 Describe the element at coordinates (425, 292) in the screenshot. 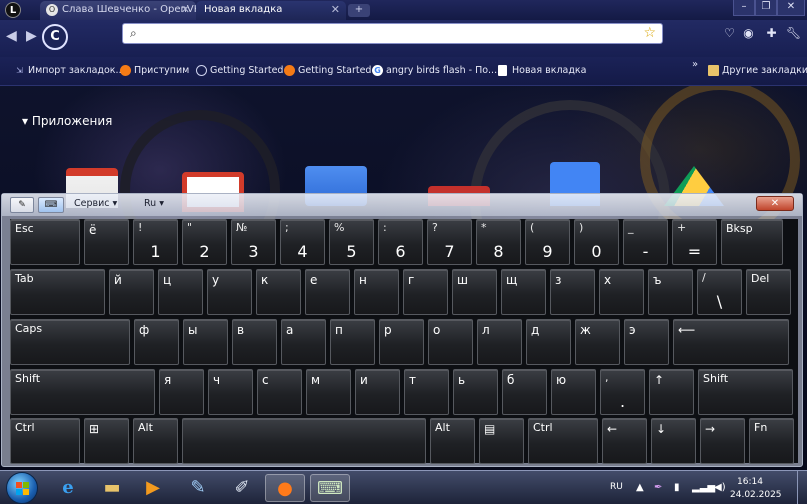

I see `key-char: г` at that location.